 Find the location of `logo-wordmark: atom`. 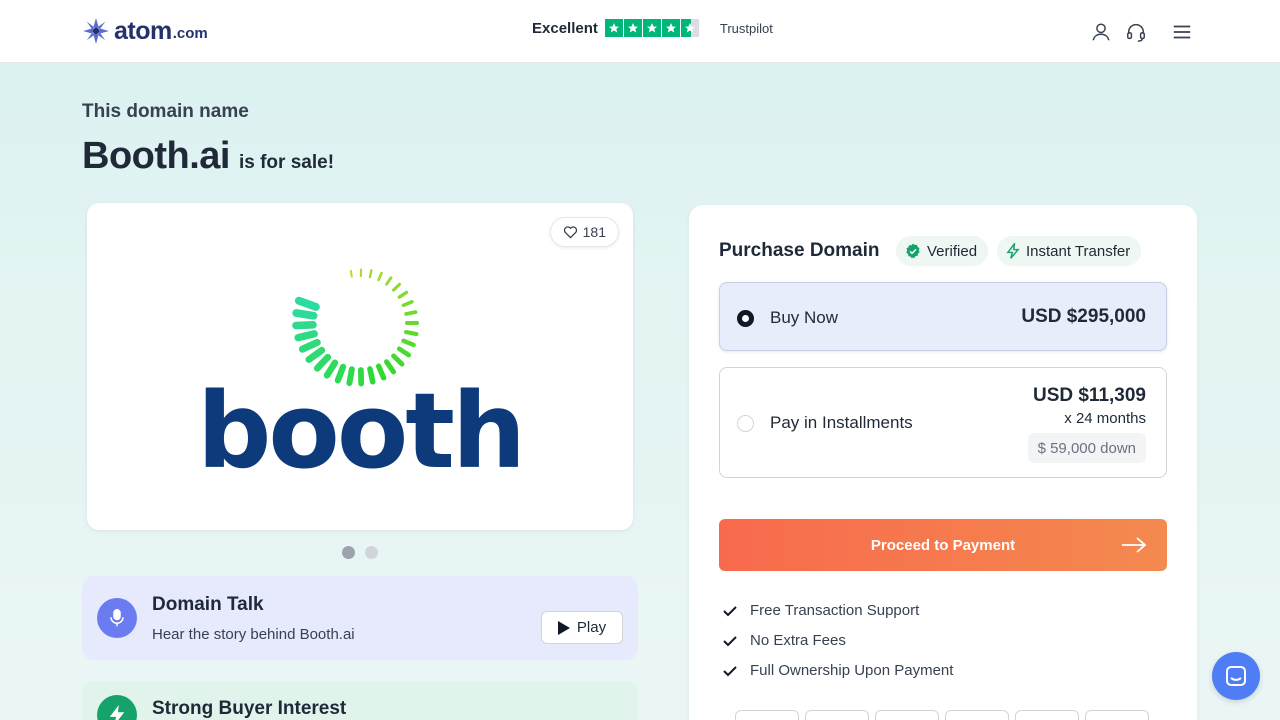

logo-wordmark: atom is located at coordinates (143, 31).